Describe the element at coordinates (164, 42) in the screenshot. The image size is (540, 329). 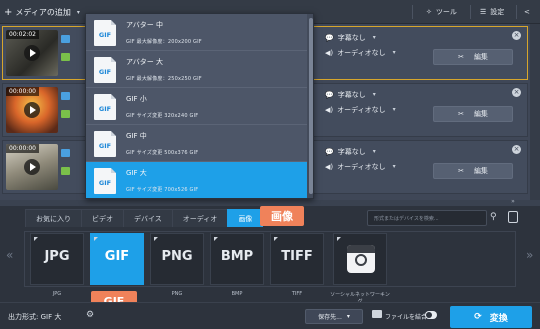
I see `preset-description: GIF 最大解像度：200x200 GIF` at that location.